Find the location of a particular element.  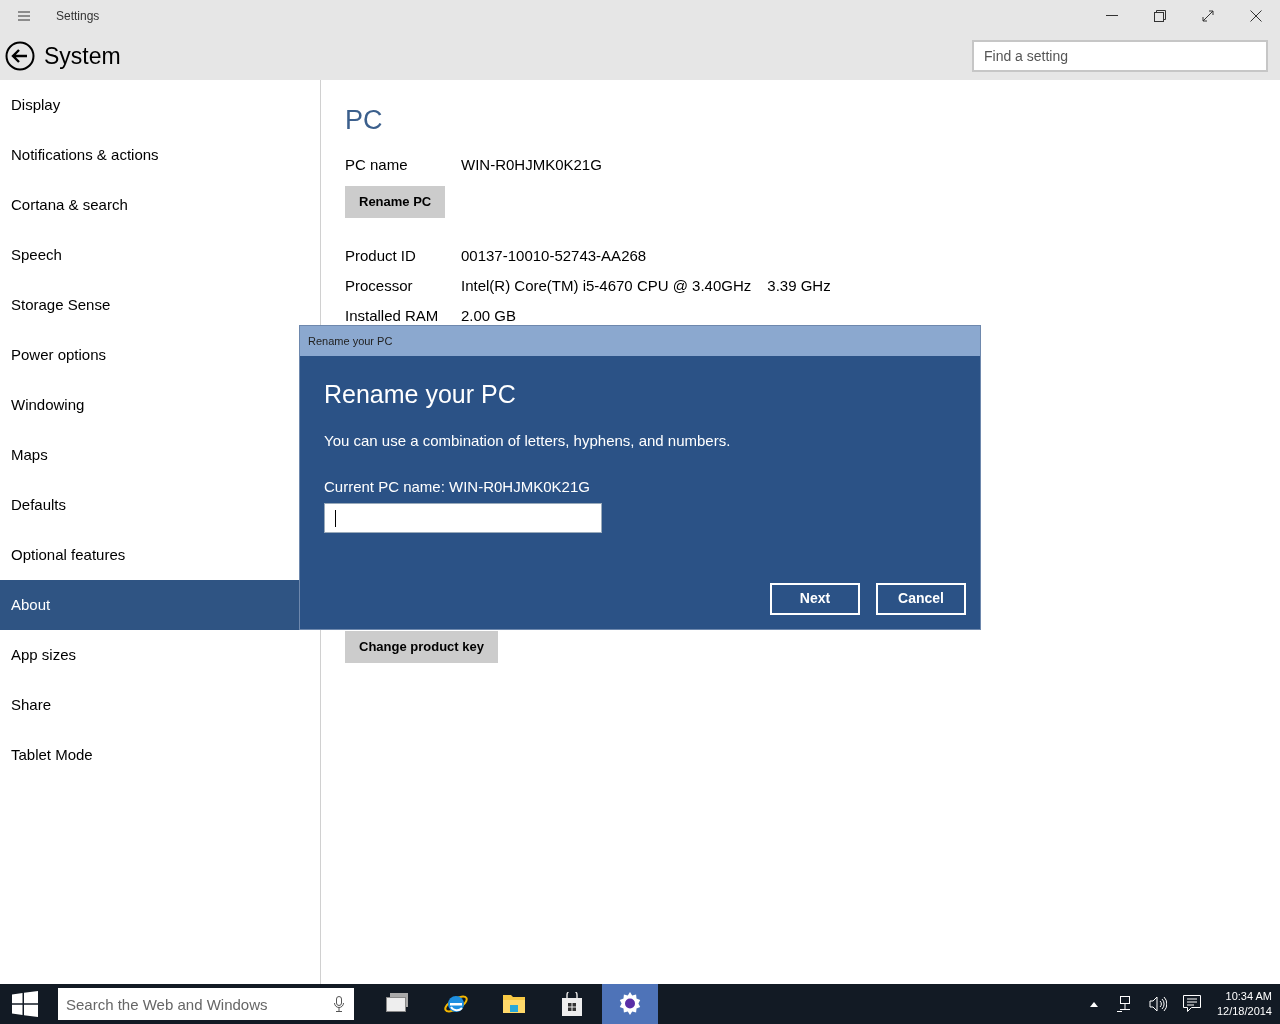

dialog-heading: Rename your PC is located at coordinates (420, 394).